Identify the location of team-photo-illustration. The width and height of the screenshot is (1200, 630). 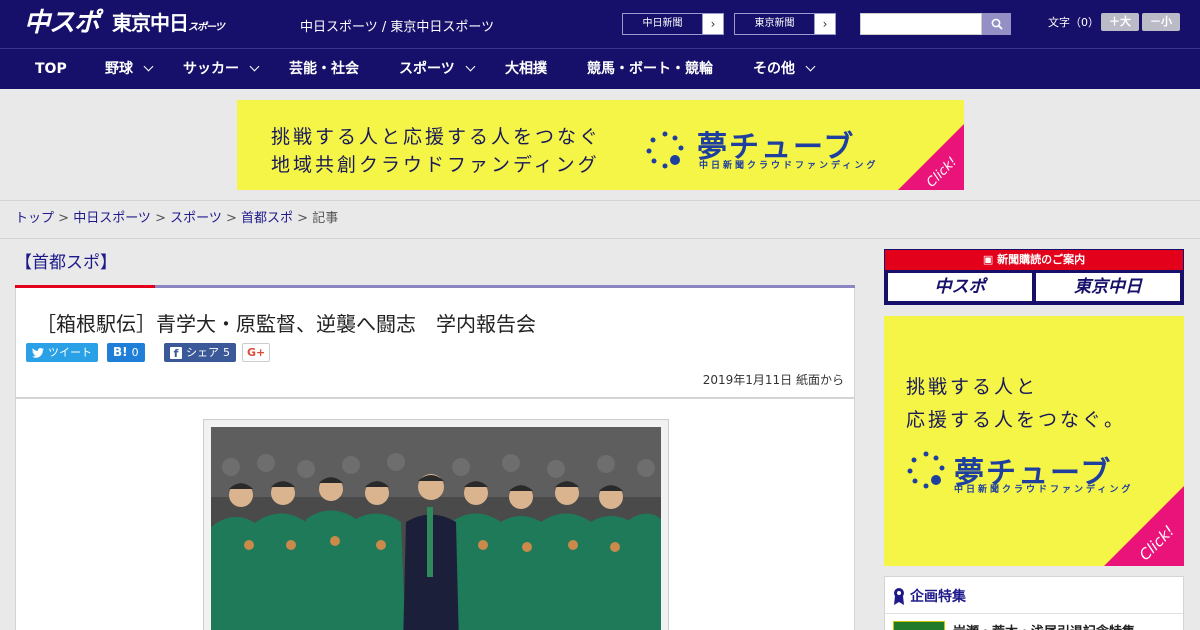
(436, 528).